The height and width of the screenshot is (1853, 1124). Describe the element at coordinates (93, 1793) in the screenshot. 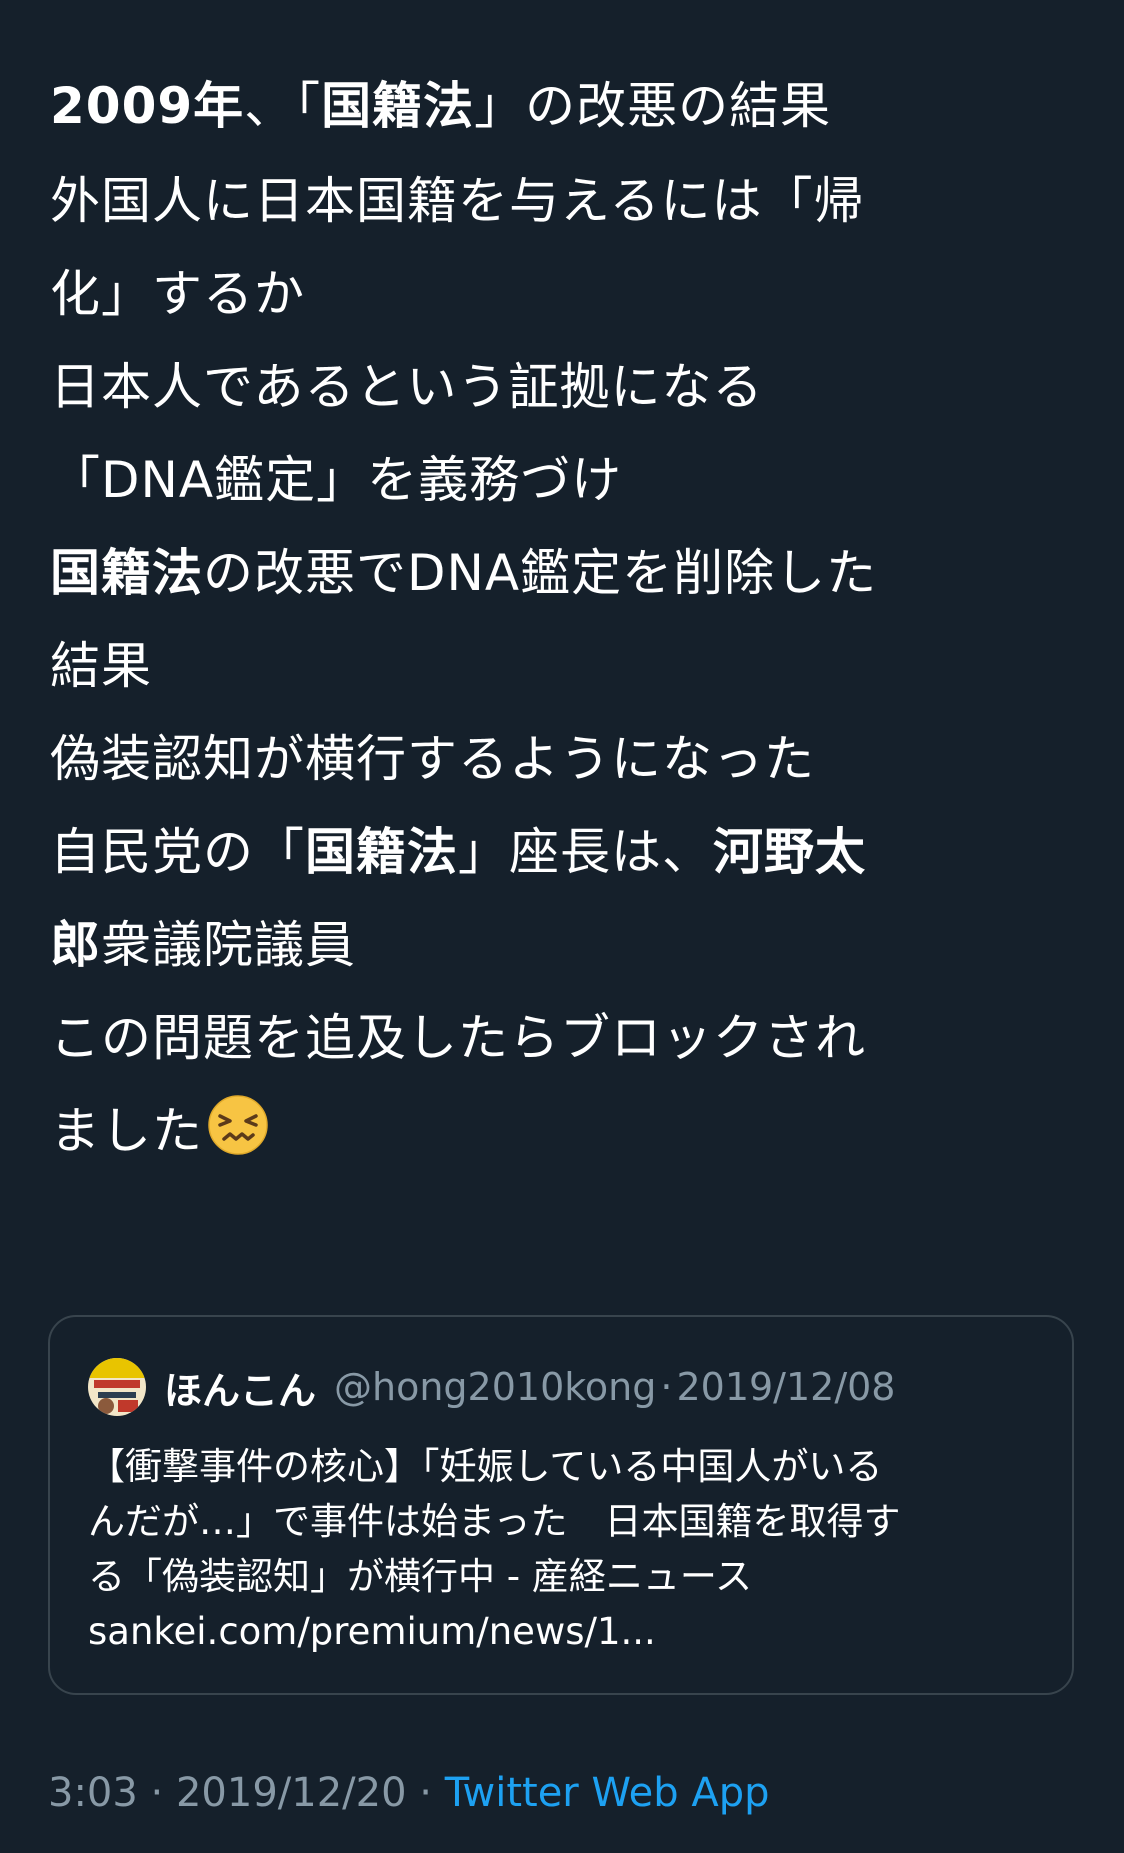

I see `tweet-time: 3:03` at that location.